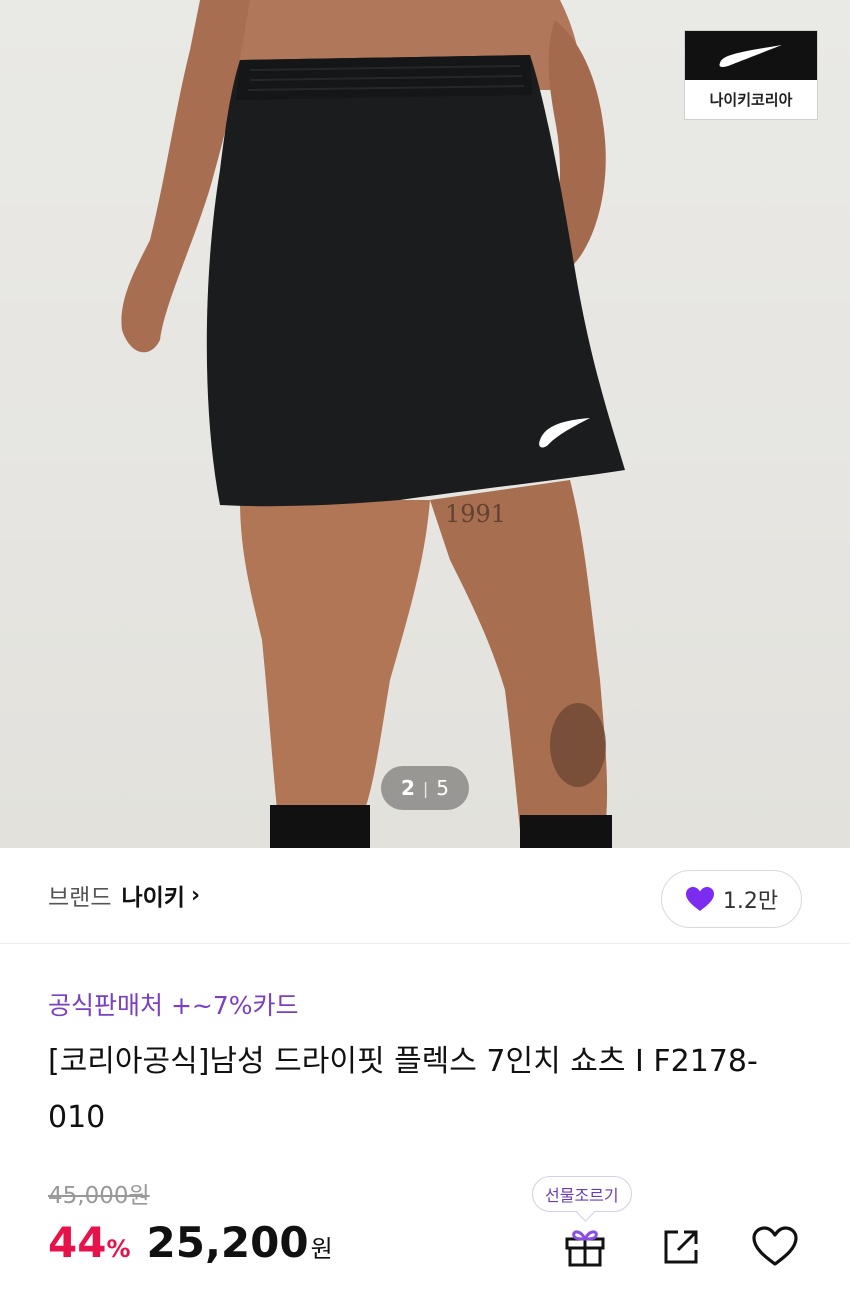  I want to click on price-row: 44 % 25,200 원, so click(190, 1242).